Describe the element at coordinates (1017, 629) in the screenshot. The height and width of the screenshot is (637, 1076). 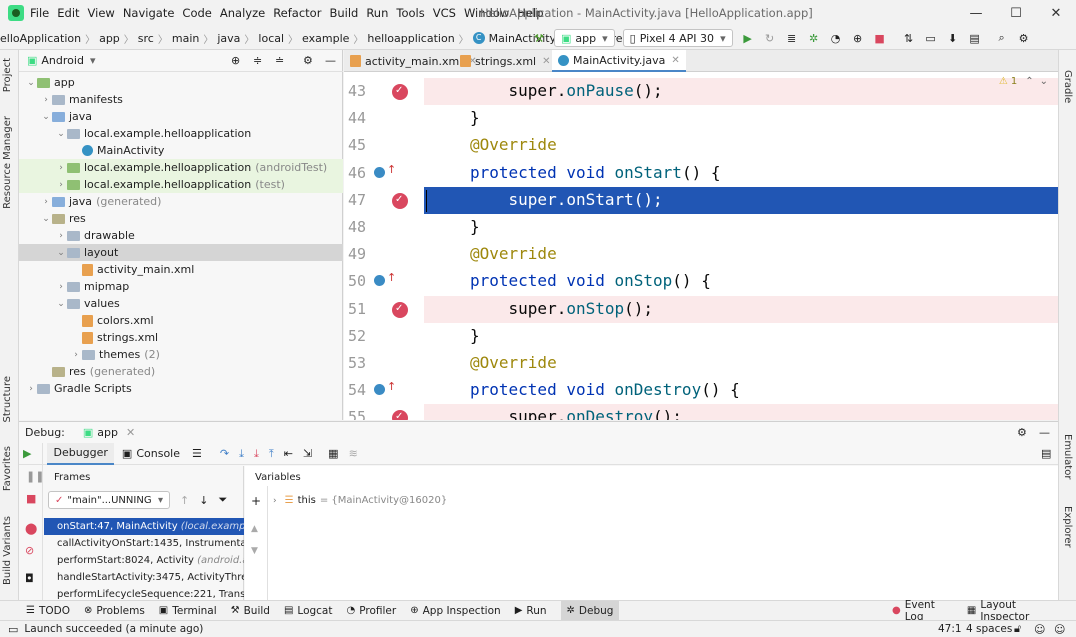
I see `lock-icon: 🔓︎` at that location.